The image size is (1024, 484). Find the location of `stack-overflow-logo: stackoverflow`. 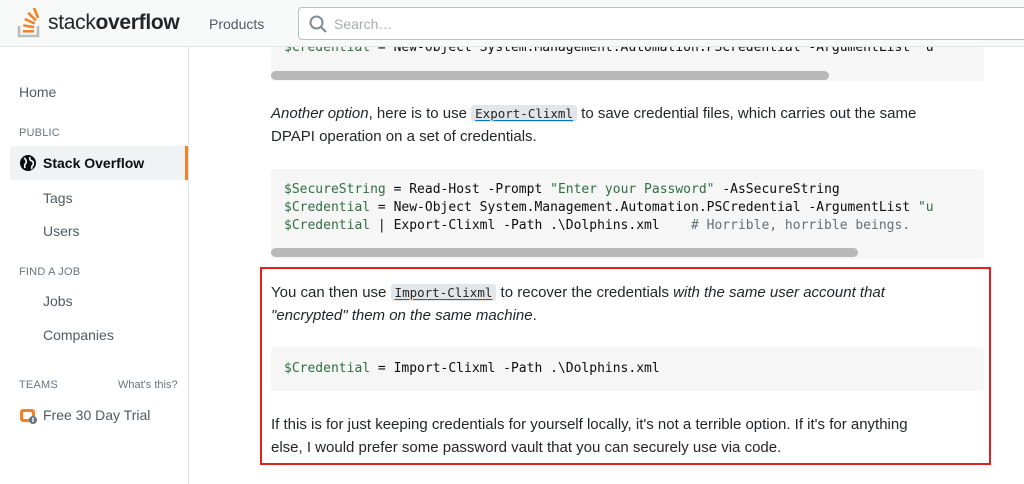

stack-overflow-logo: stackoverflow is located at coordinates (98, 23).